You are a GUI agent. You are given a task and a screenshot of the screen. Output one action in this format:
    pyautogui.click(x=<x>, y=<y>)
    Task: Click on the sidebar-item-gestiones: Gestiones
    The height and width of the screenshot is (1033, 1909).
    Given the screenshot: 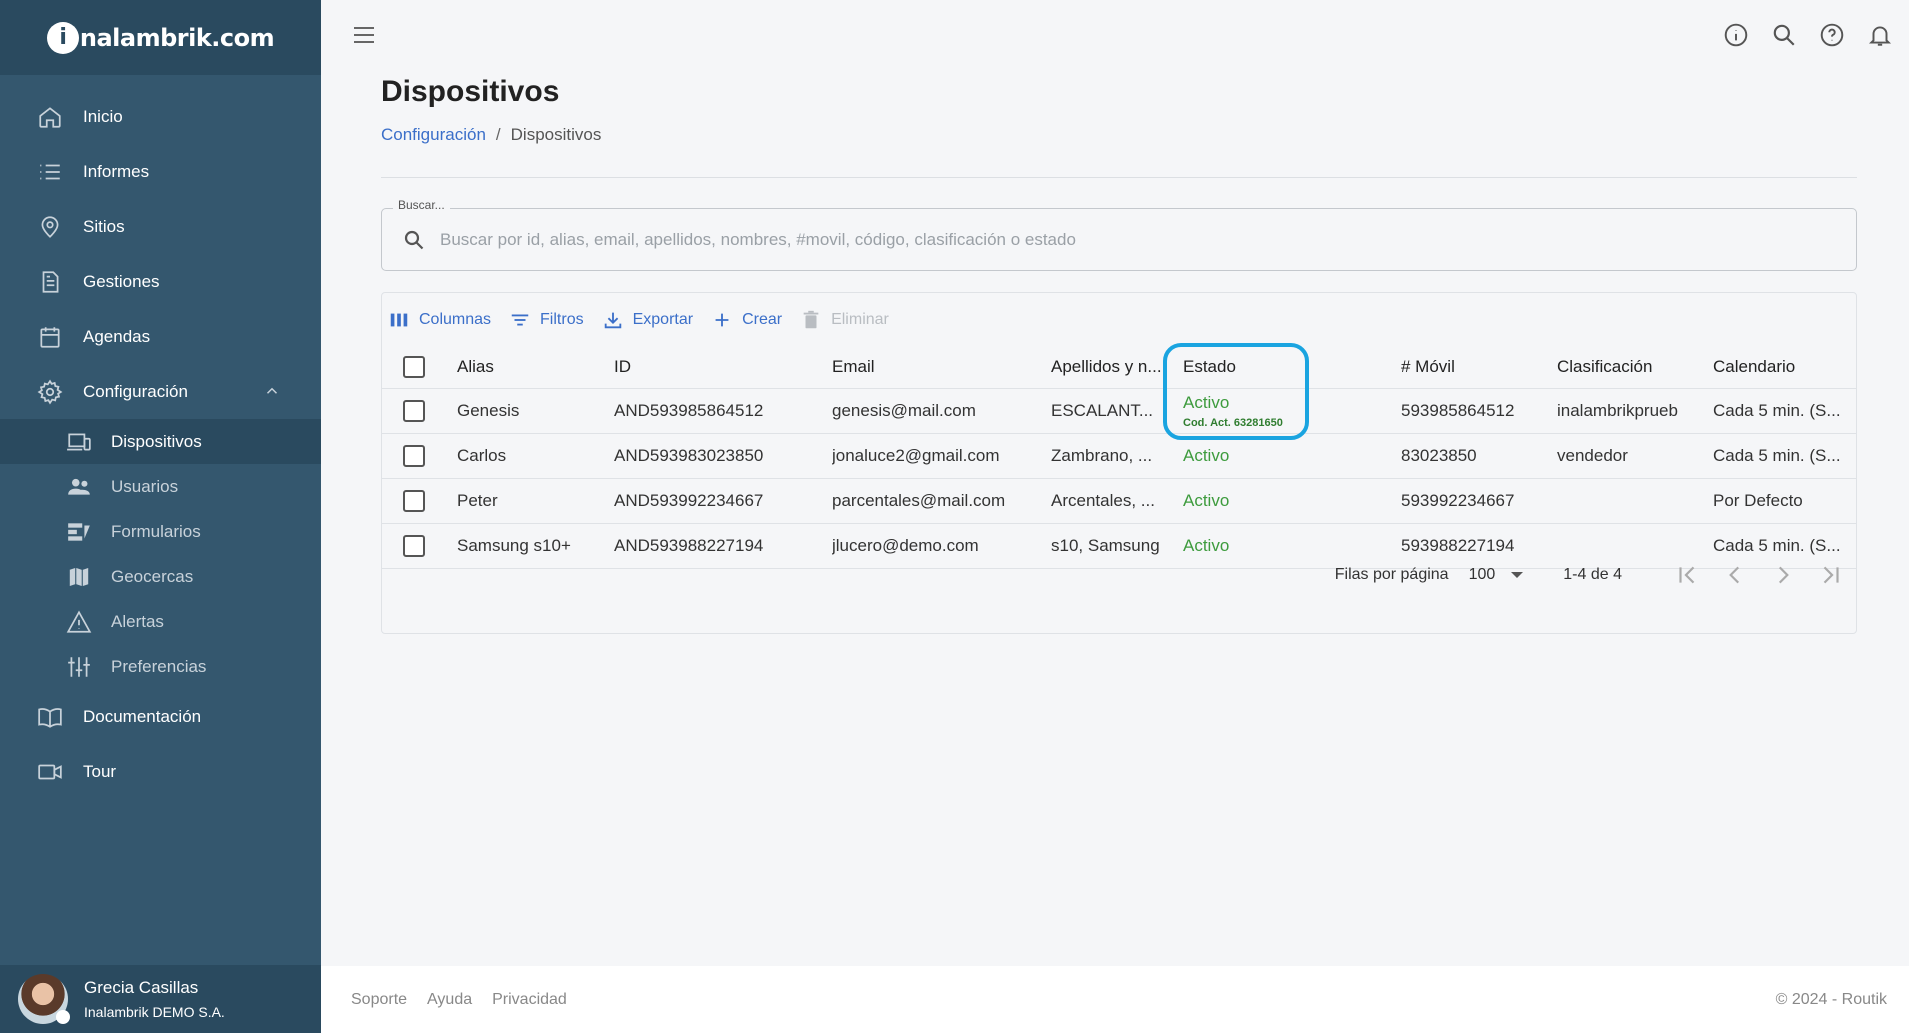 What is the action you would take?
    pyautogui.click(x=160, y=281)
    